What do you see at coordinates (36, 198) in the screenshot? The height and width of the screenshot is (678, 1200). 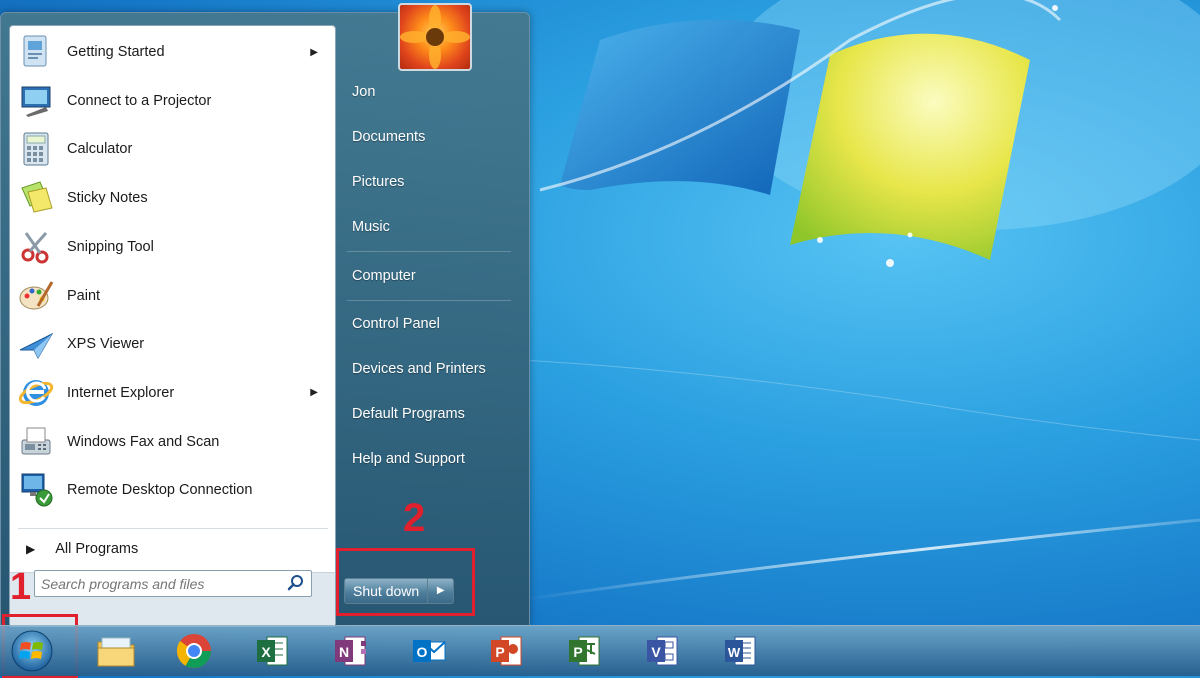 I see `sticky-notes-icon` at bounding box center [36, 198].